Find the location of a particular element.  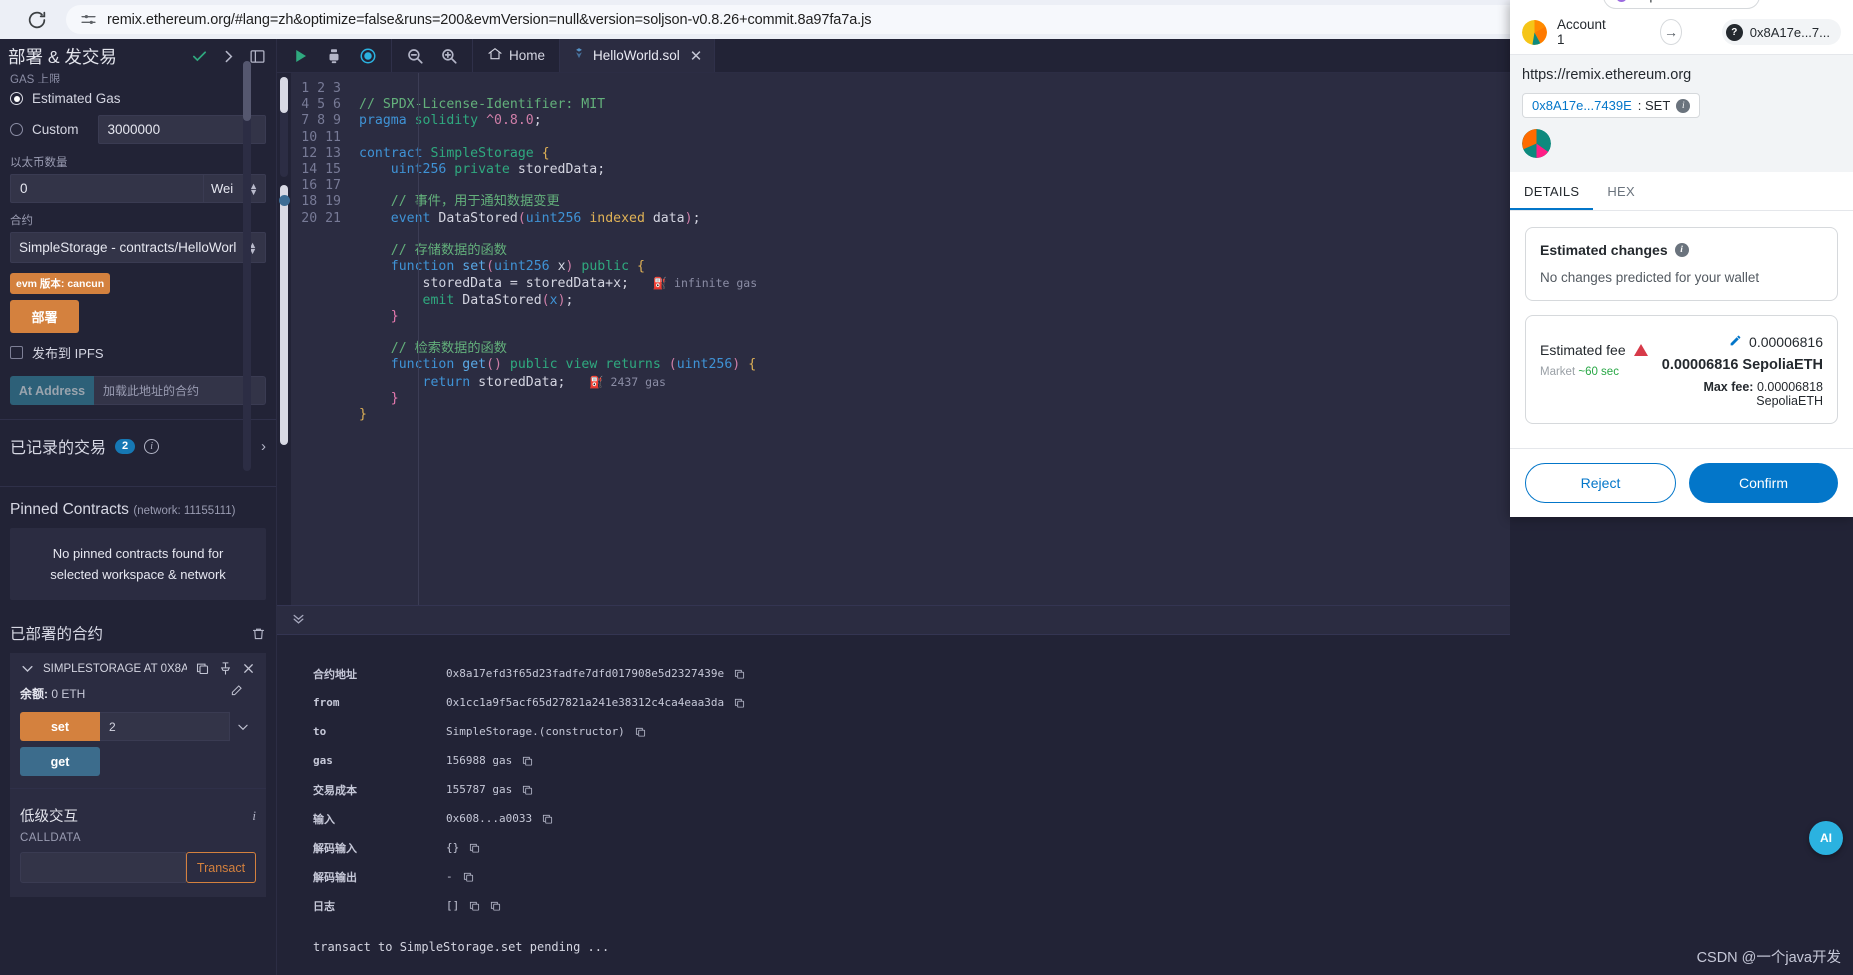

tx-key: 交易成本 is located at coordinates (335, 790).